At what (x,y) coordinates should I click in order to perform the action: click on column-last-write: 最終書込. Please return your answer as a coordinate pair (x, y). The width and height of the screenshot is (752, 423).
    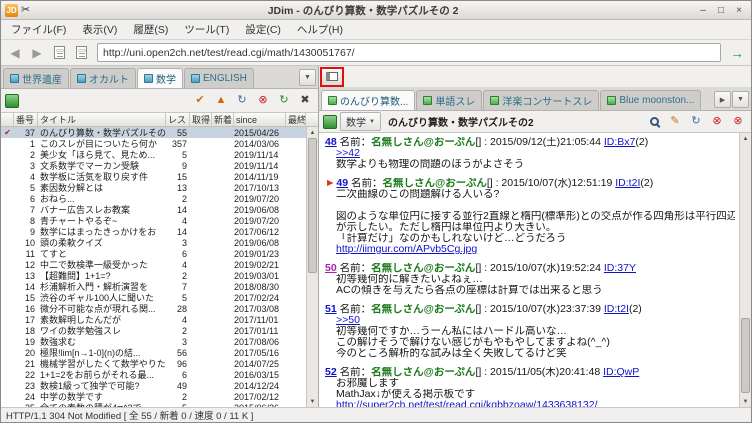
    Looking at the image, I should click on (296, 119).